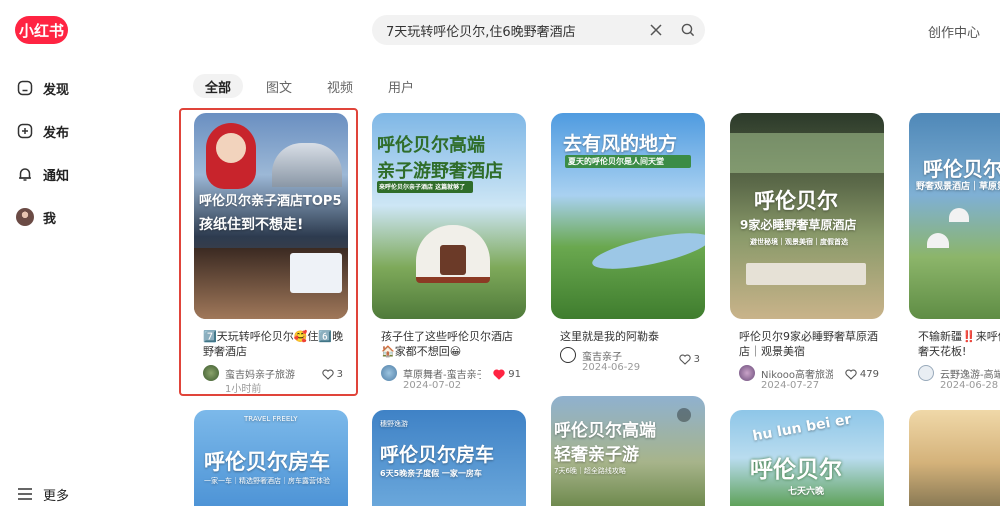 The height and width of the screenshot is (506, 1000). I want to click on cover-overlay-text: 夏天的呼伦贝尔是人间天堂, so click(616, 161).